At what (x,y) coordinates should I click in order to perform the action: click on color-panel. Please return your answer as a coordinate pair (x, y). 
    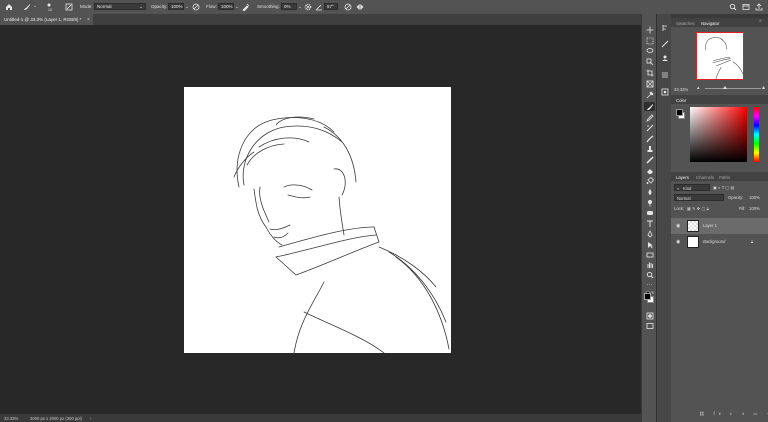
    Looking at the image, I should click on (719, 142).